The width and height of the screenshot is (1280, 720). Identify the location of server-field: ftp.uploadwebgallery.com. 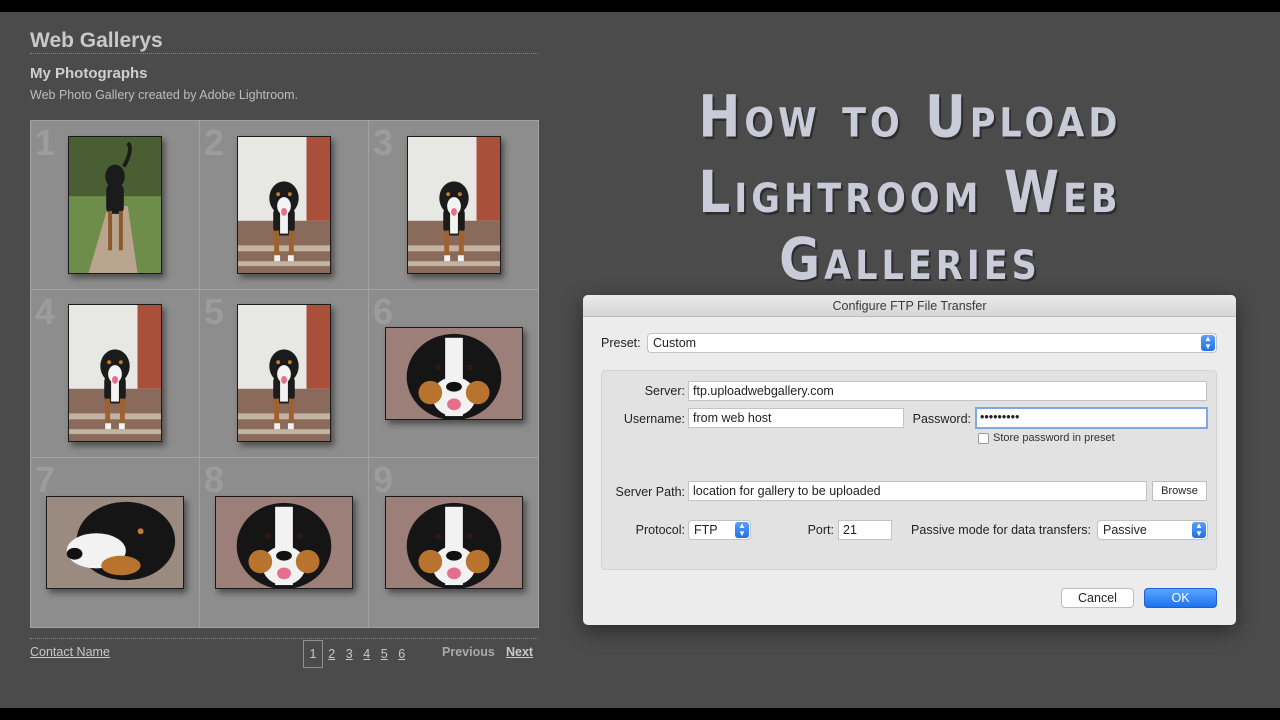
(947, 391).